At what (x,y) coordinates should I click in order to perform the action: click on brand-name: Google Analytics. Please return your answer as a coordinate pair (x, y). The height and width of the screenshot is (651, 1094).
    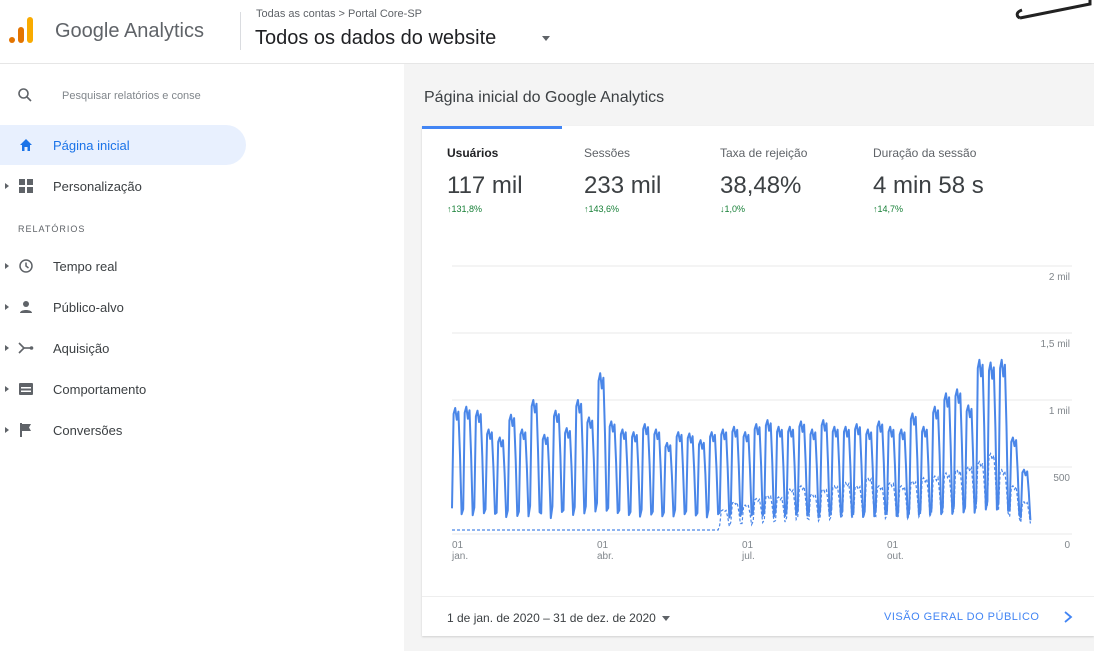
    Looking at the image, I should click on (129, 31).